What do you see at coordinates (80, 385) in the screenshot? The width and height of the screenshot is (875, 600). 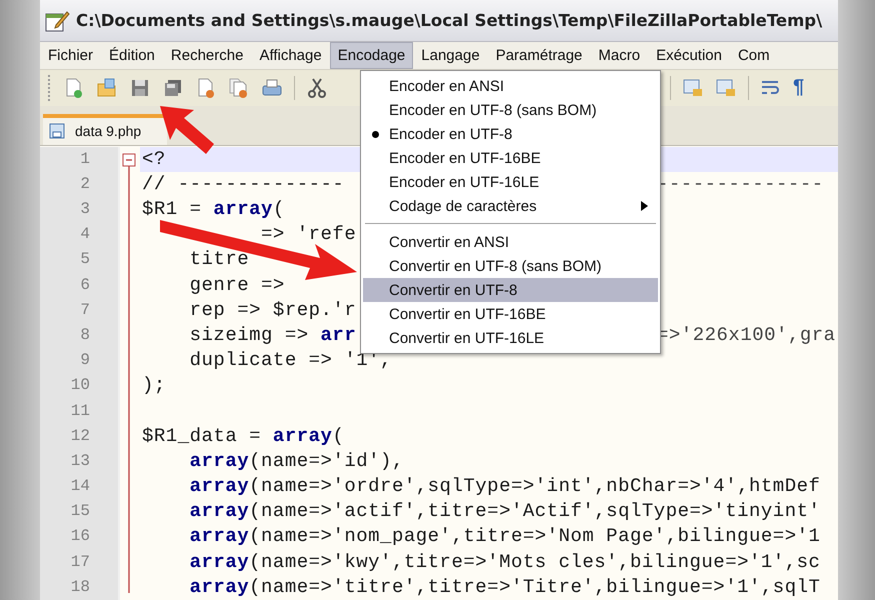 I see `line-number: 10` at bounding box center [80, 385].